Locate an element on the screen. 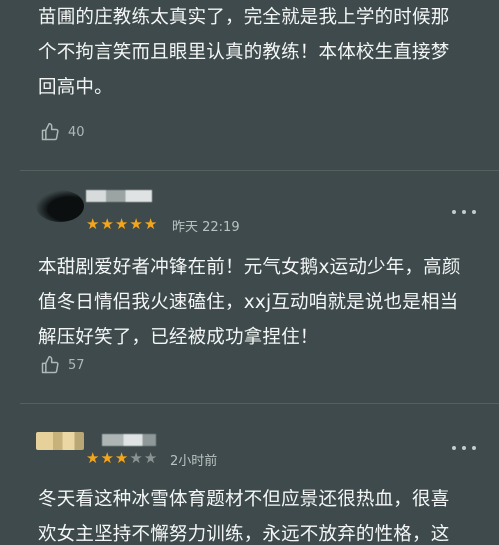 This screenshot has width=499, height=545. like-count: 40 is located at coordinates (76, 132).